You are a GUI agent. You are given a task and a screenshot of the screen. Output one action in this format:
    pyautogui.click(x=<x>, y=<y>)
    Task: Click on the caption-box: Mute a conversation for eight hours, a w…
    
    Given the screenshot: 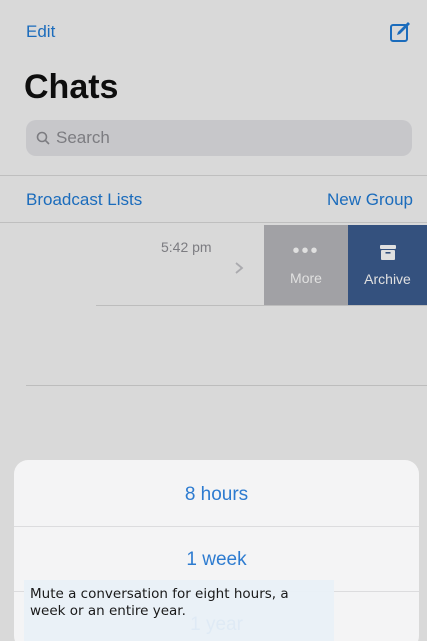 What is the action you would take?
    pyautogui.click(x=179, y=610)
    